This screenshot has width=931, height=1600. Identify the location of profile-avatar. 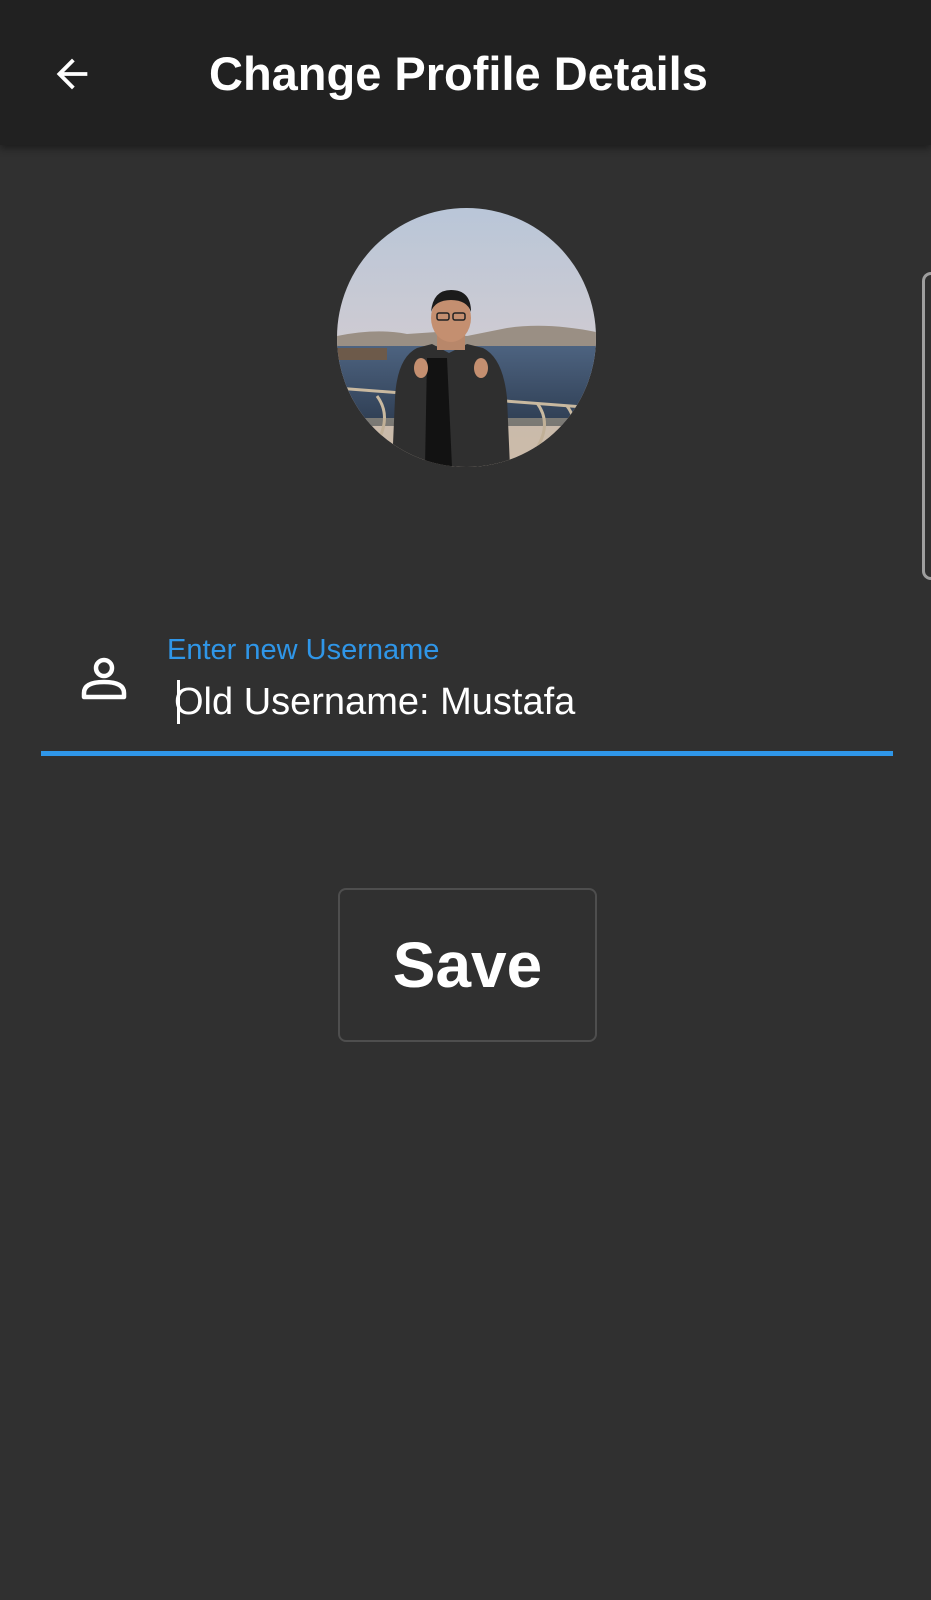
(466, 337).